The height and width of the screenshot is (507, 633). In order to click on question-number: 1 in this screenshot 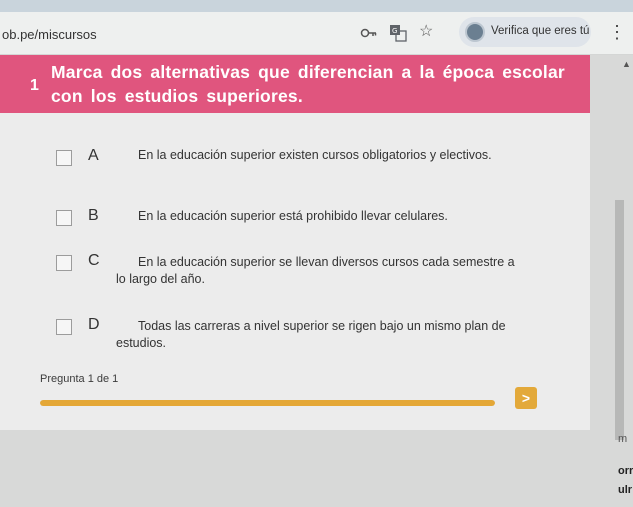, I will do `click(34, 85)`.